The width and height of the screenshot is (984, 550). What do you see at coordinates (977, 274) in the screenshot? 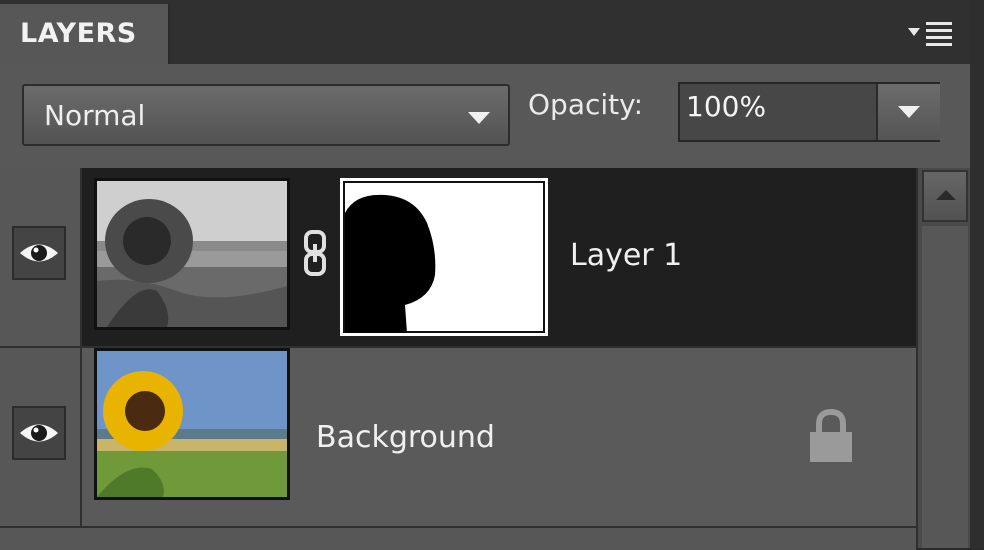
I see `panel-edge` at bounding box center [977, 274].